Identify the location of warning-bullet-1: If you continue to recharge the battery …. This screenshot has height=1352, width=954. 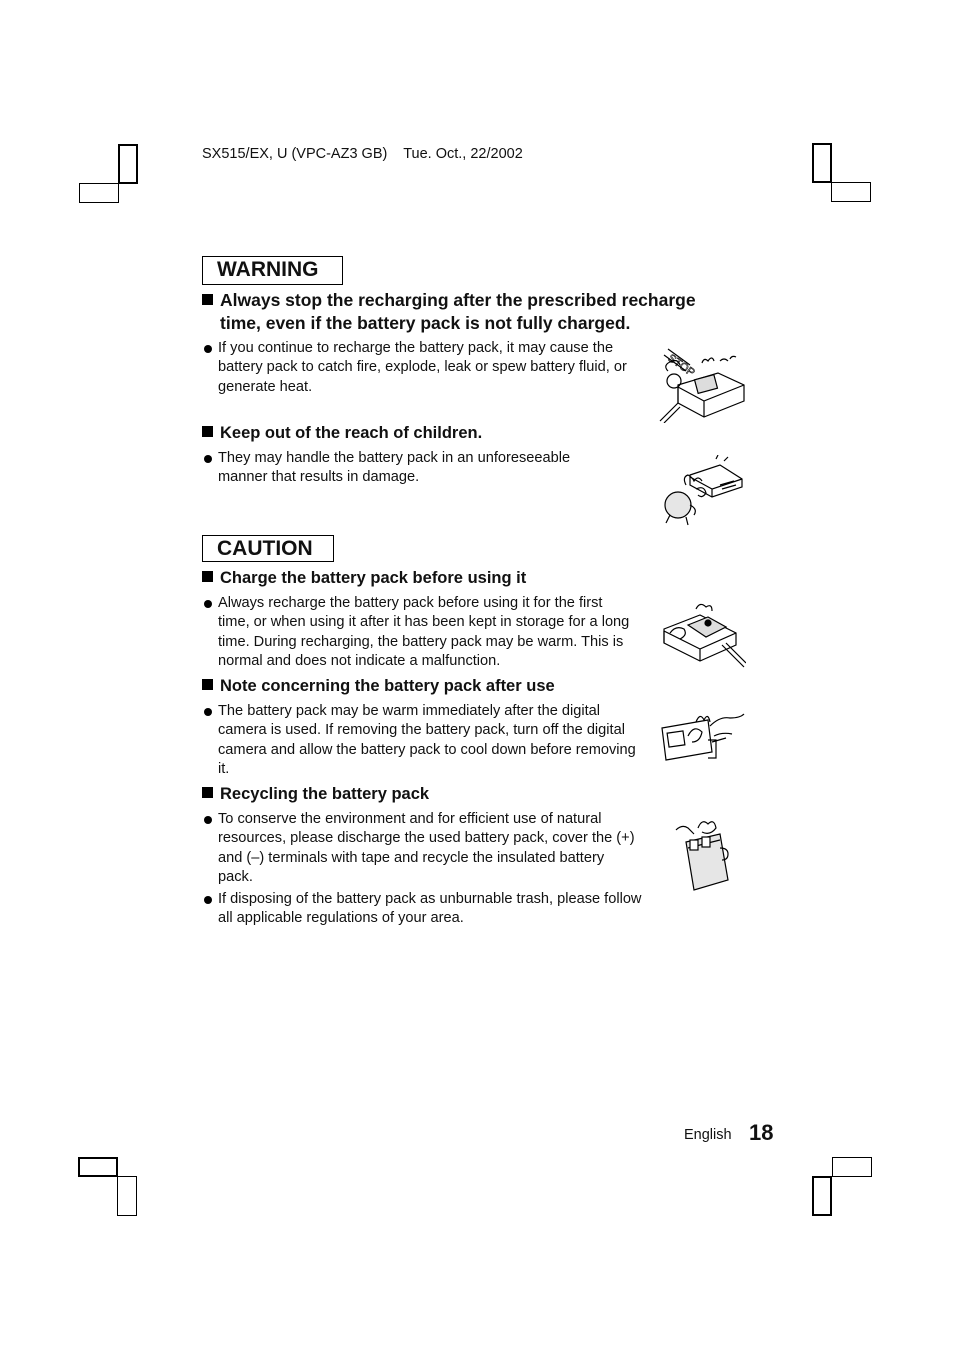
(417, 368).